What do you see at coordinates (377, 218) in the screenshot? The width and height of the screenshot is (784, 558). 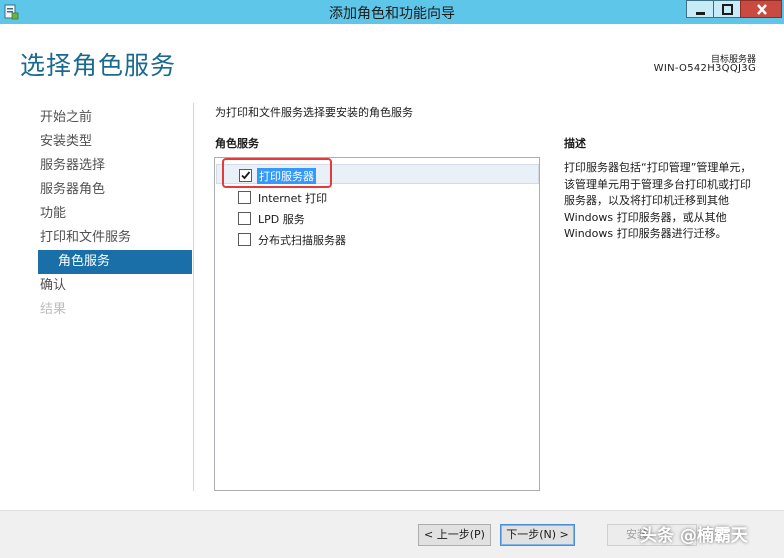 I see `role-row-lpd-service: LPD 服务` at bounding box center [377, 218].